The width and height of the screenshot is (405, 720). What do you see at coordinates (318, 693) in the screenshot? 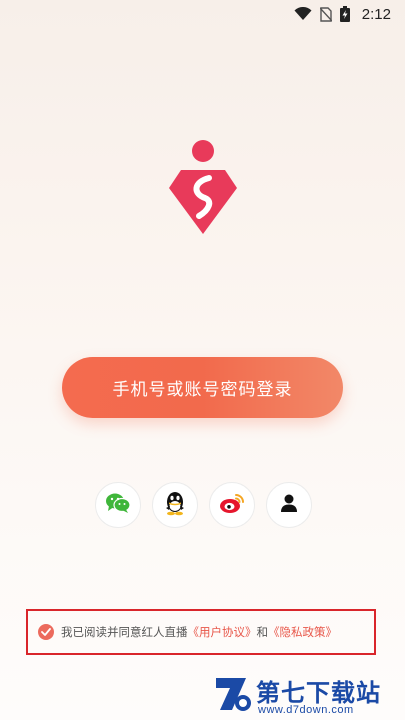
I see `watermark-title: 第七下载站` at bounding box center [318, 693].